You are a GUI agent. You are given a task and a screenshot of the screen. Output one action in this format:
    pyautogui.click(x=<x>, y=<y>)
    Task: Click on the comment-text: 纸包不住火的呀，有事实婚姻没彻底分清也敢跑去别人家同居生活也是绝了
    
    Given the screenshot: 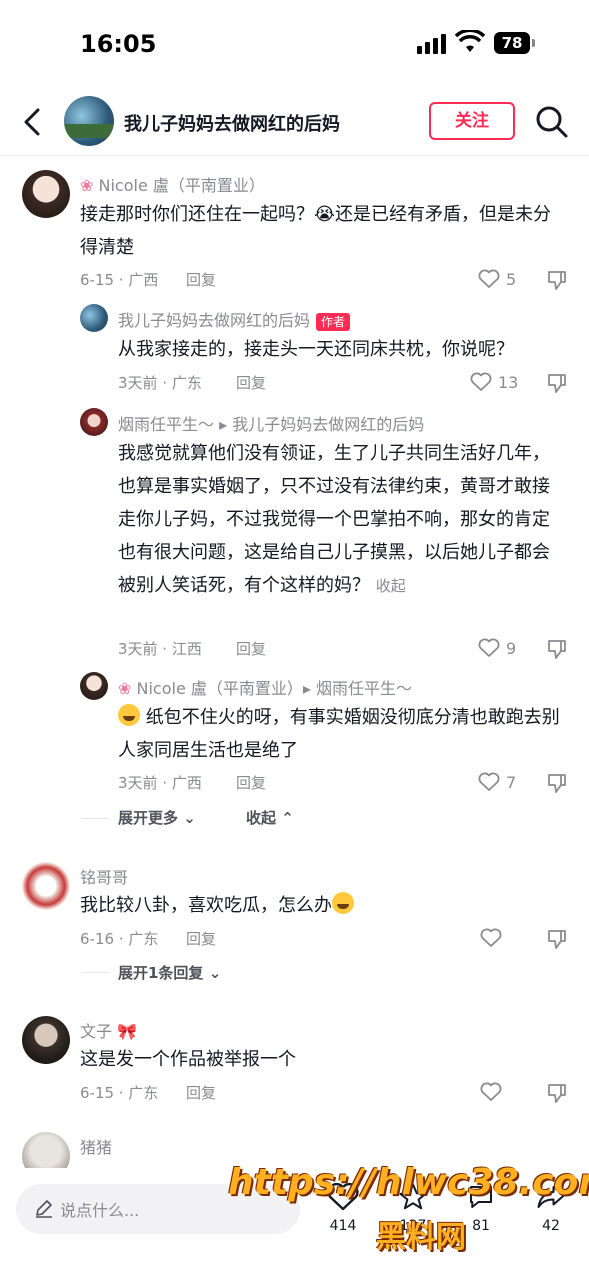 What is the action you would take?
    pyautogui.click(x=342, y=734)
    